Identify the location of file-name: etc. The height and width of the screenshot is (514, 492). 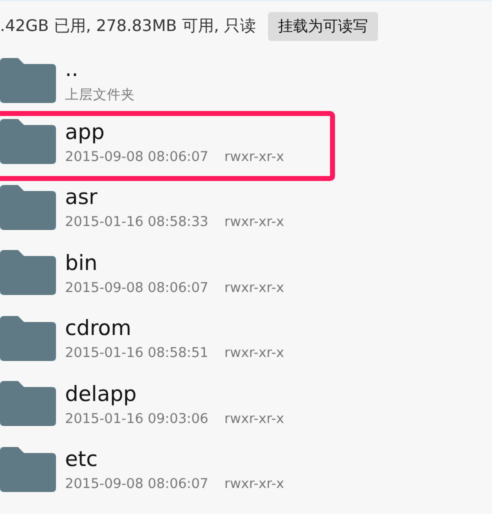
(174, 459).